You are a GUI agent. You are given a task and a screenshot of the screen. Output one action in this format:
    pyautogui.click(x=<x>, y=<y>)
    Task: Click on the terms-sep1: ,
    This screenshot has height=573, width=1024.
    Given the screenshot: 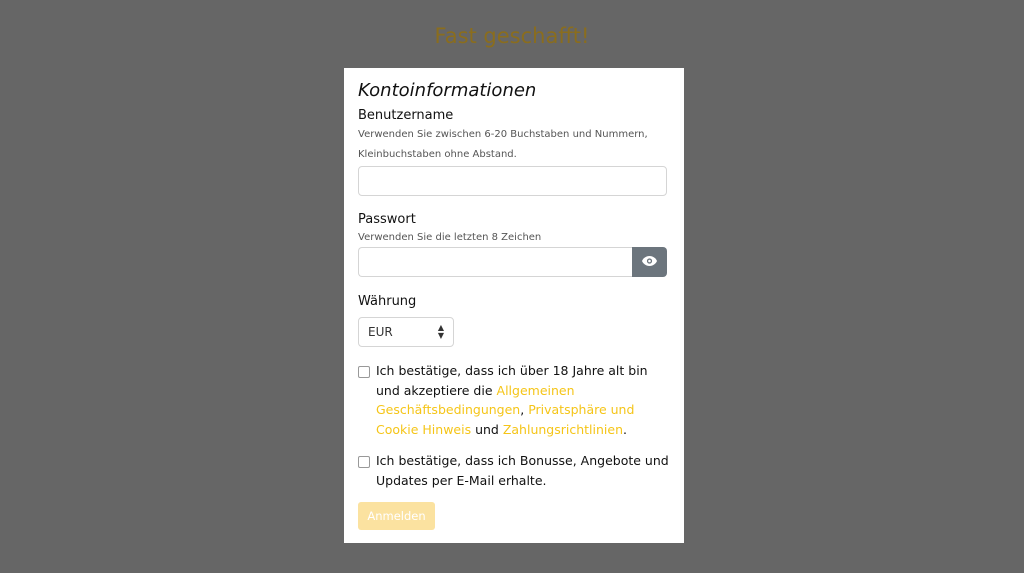 What is the action you would take?
    pyautogui.click(x=524, y=409)
    